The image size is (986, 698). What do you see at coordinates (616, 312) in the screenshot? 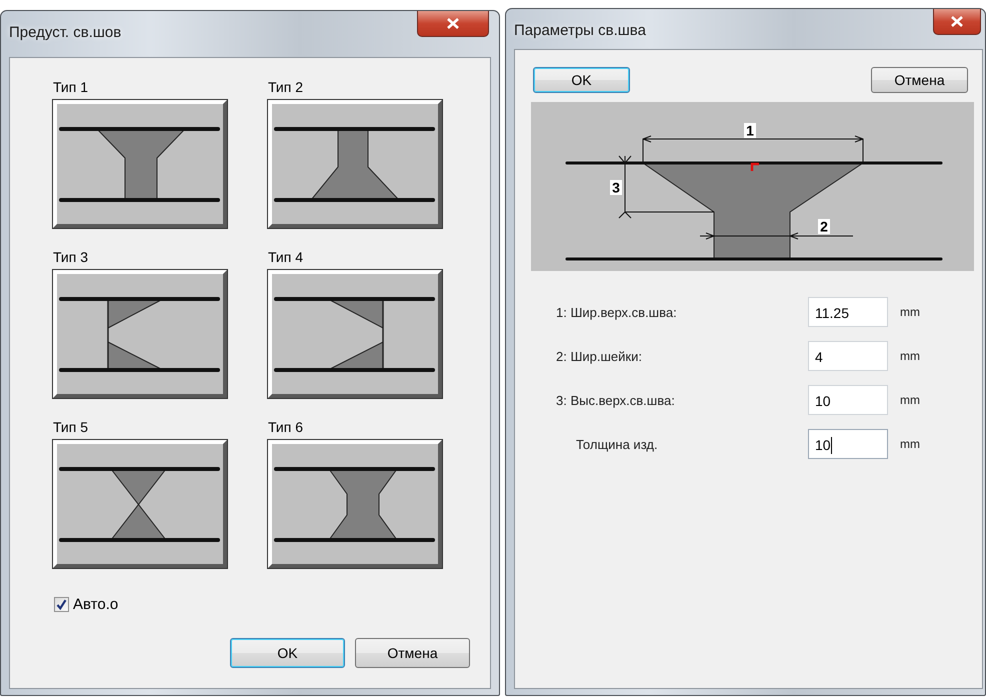
I see `field-label: 1: Шир.верх.св.шва:` at bounding box center [616, 312].